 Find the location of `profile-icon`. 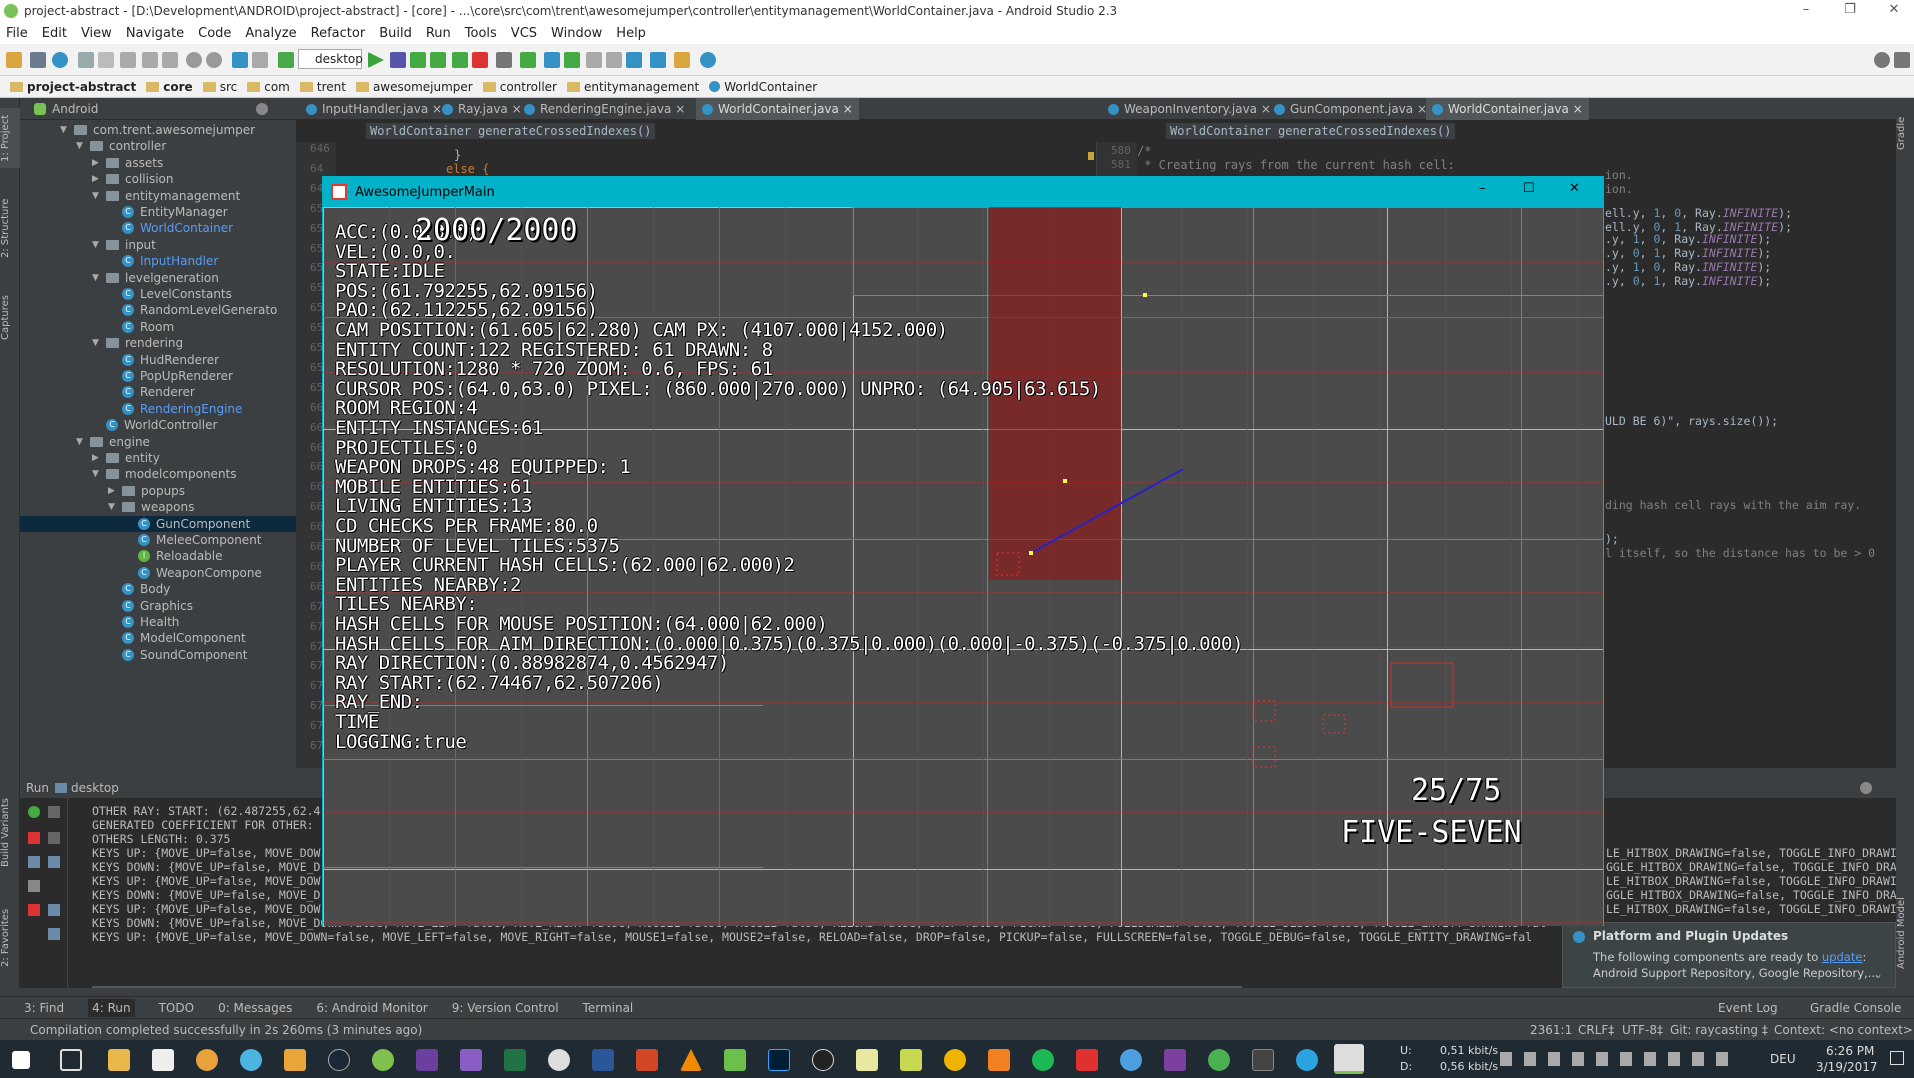

profile-icon is located at coordinates (438, 60).